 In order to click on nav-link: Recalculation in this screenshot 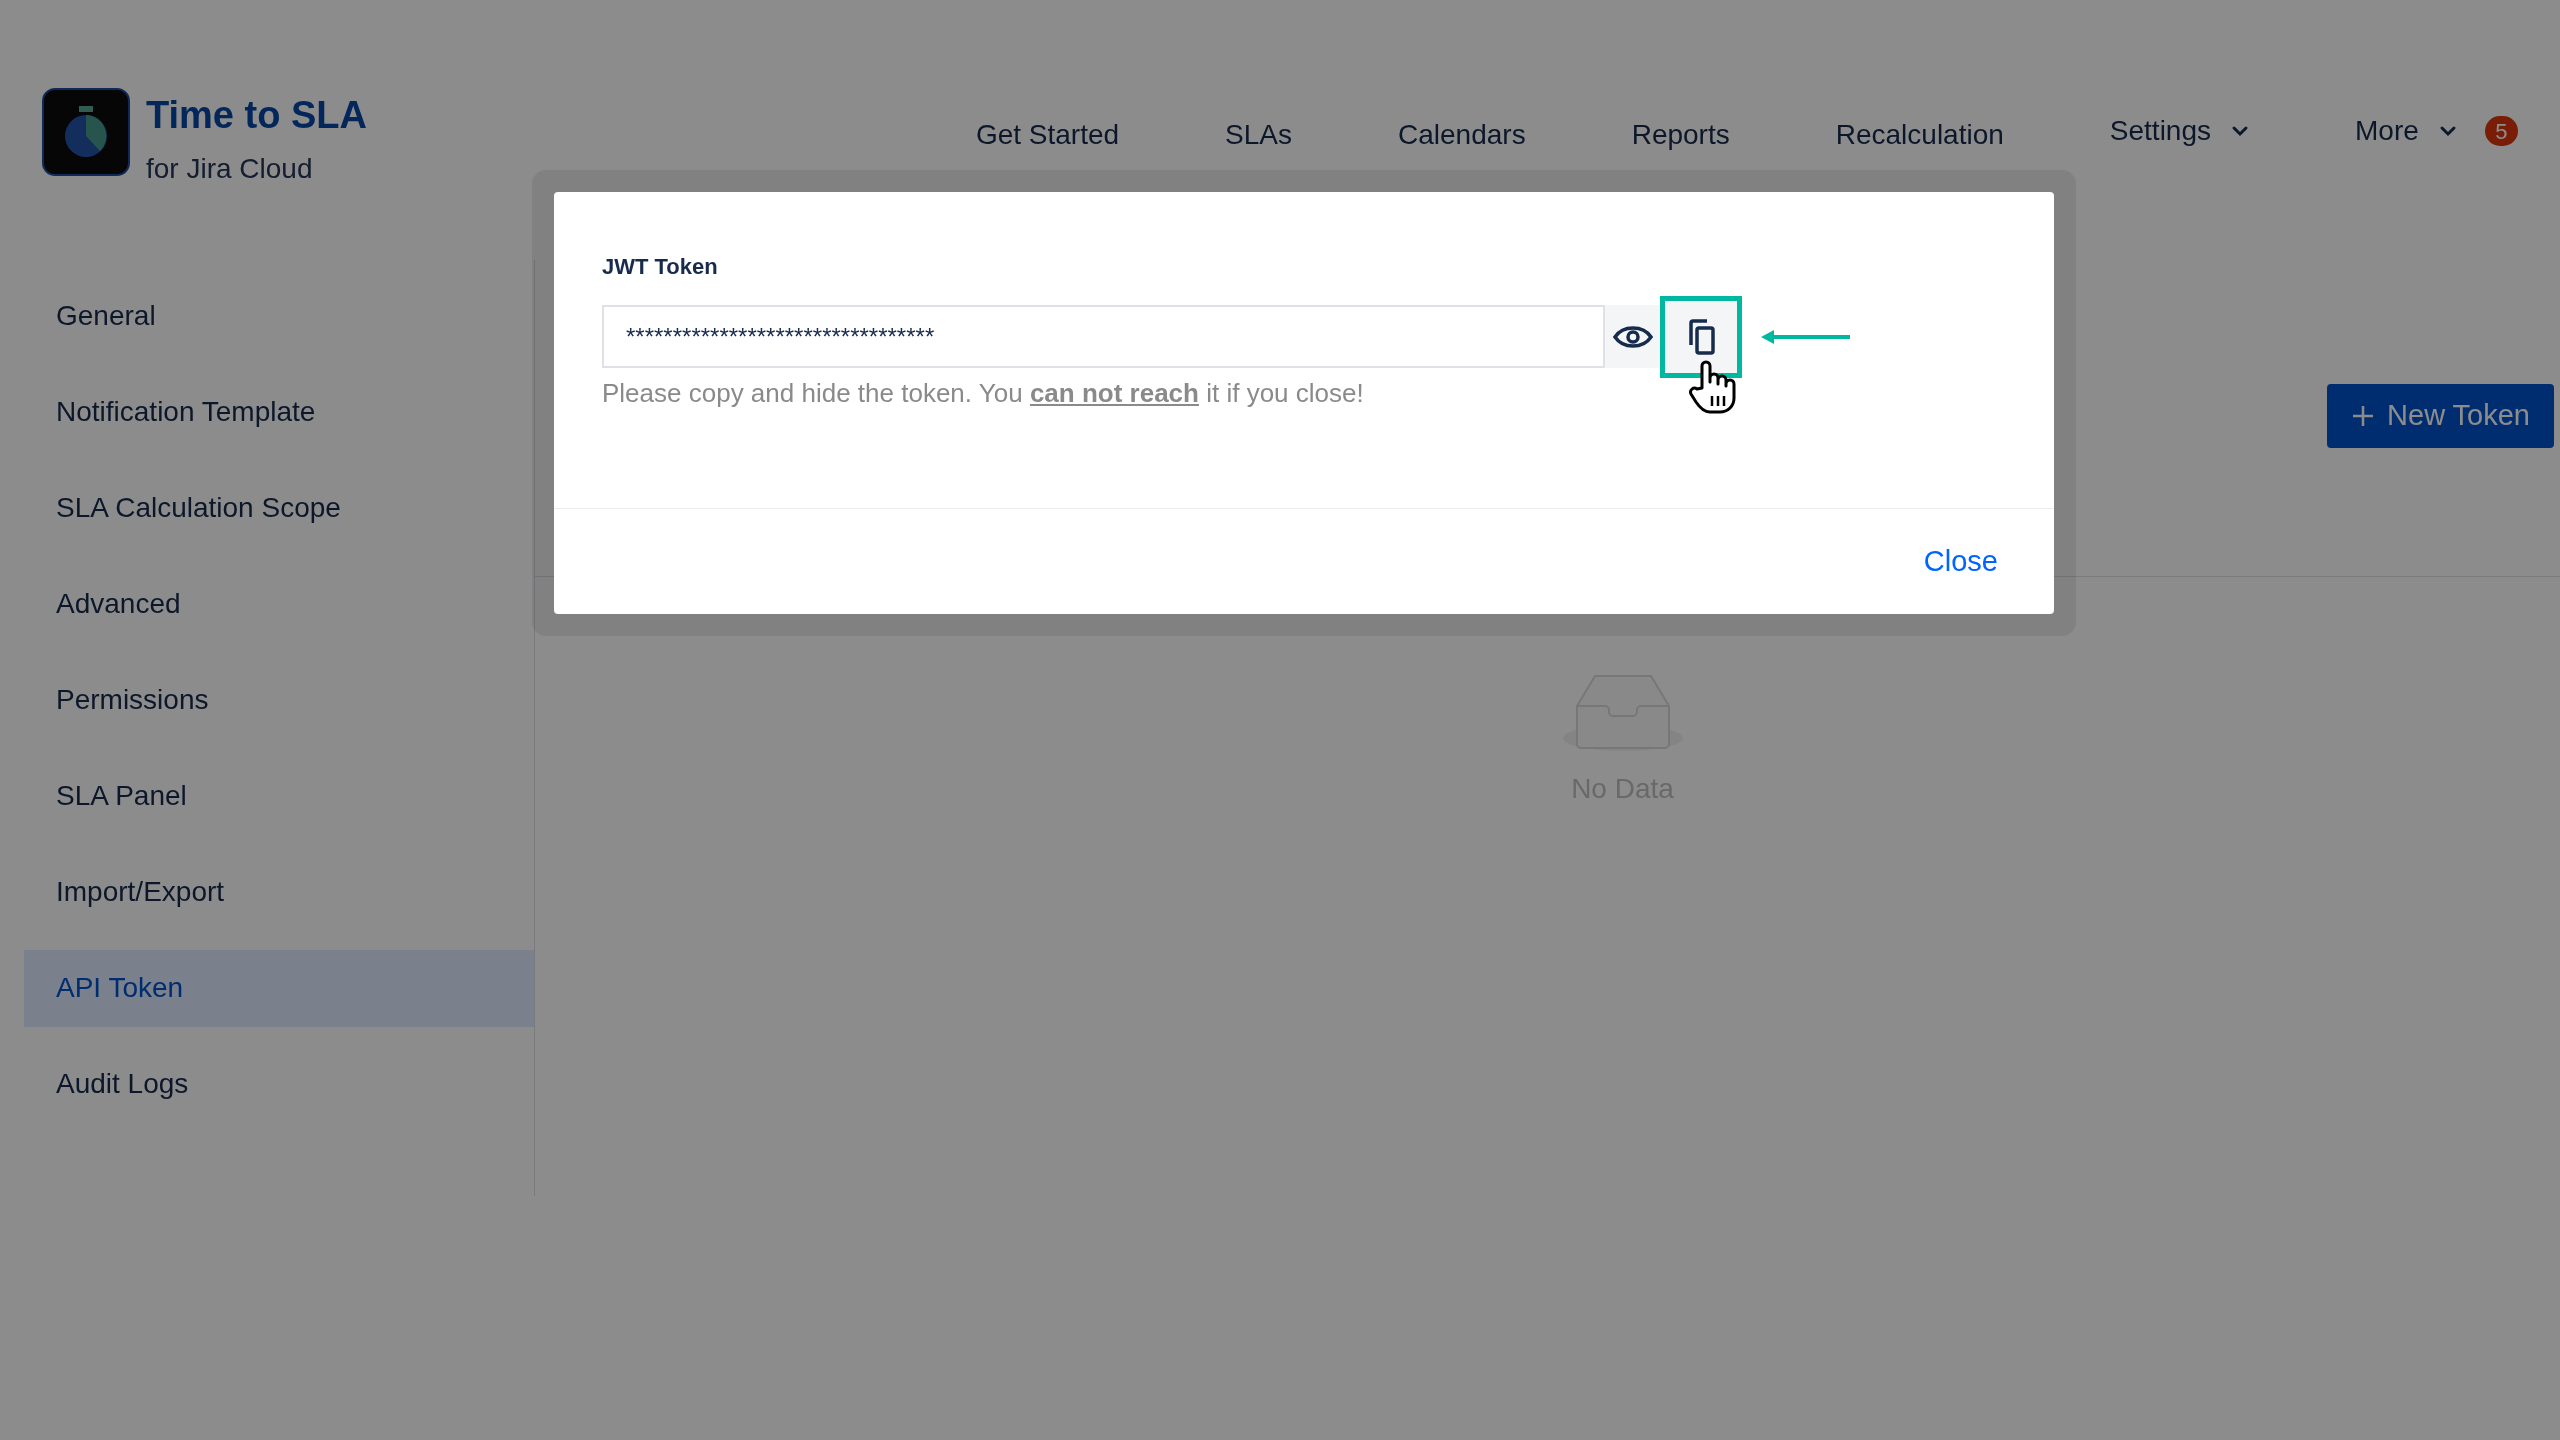, I will do `click(1919, 135)`.